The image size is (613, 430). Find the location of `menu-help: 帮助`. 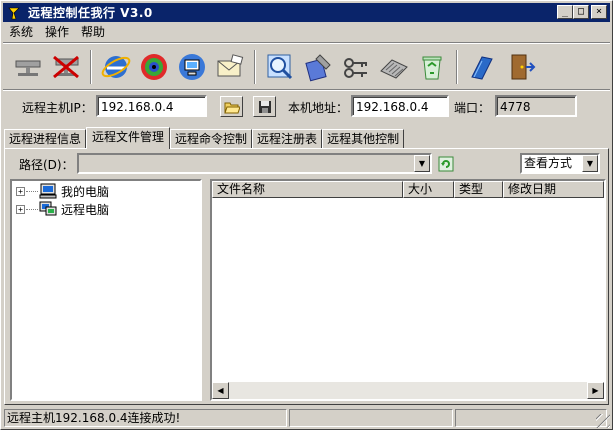

menu-help: 帮助 is located at coordinates (93, 32).